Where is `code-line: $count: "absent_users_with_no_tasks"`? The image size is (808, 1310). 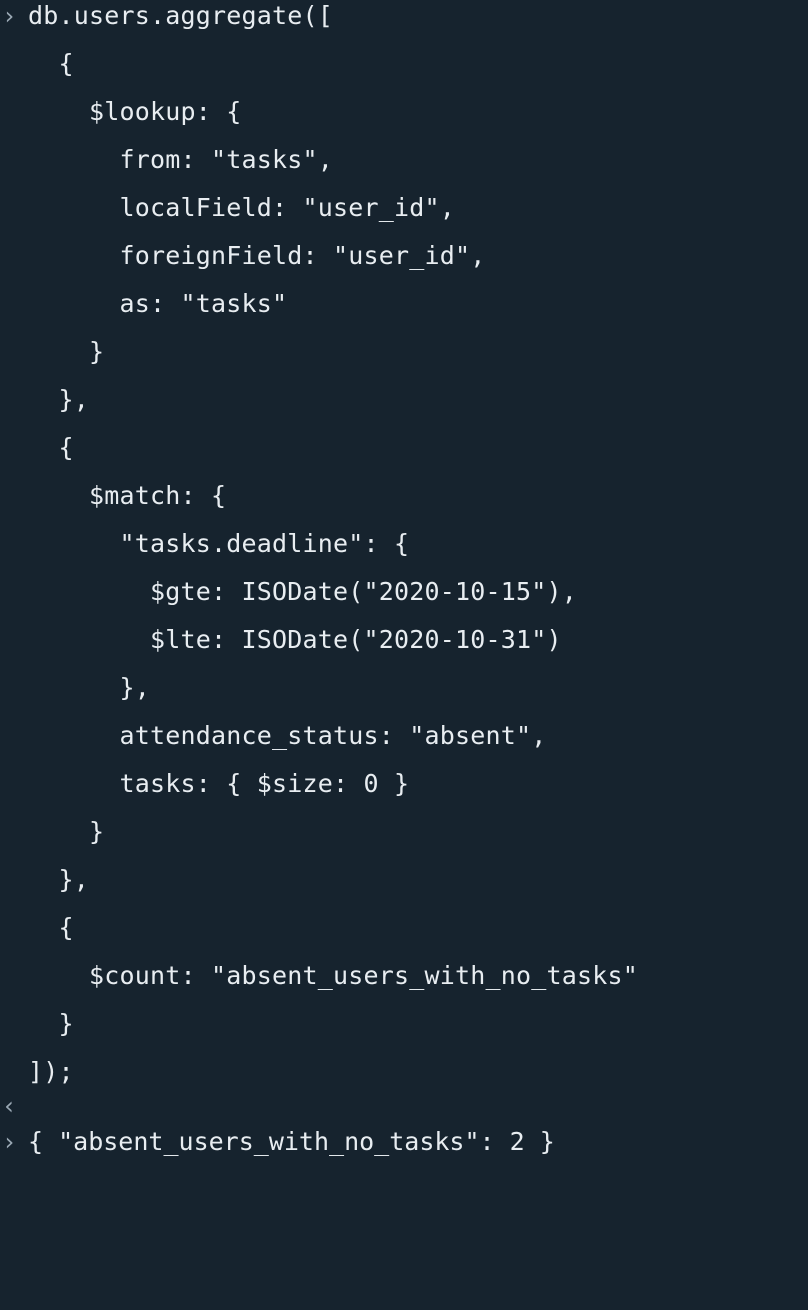 code-line: $count: "absent_users_with_no_tasks" is located at coordinates (333, 975).